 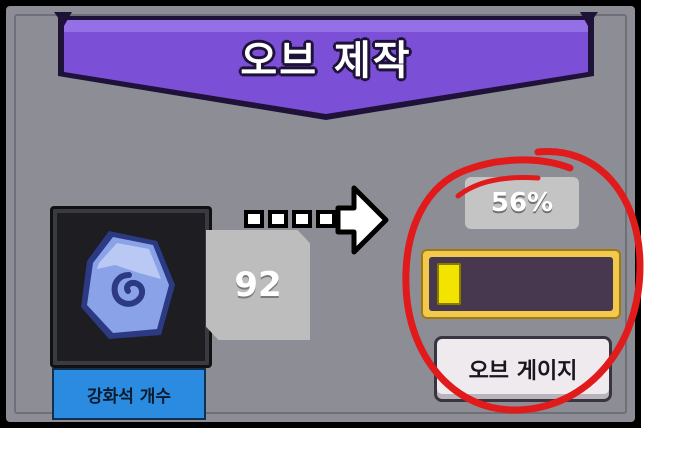 I want to click on gauge-track, so click(x=521, y=284).